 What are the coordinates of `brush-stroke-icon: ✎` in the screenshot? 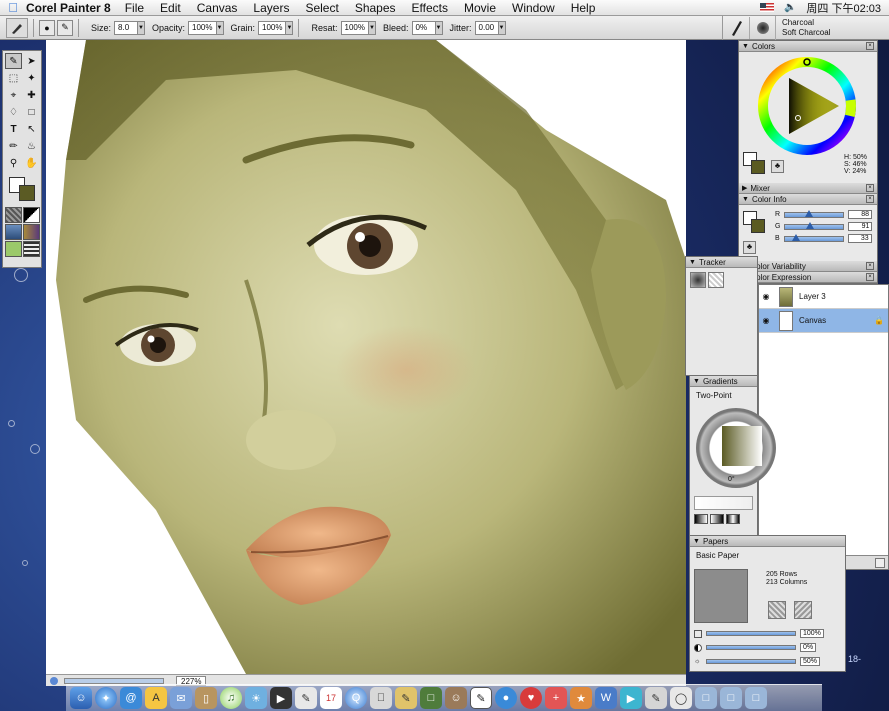 It's located at (65, 27).